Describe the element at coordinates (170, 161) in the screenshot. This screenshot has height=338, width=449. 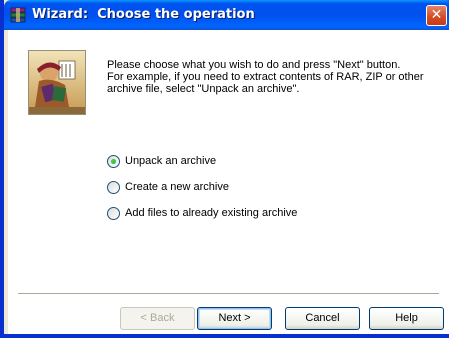
I see `option-label: Unpack an archive` at that location.